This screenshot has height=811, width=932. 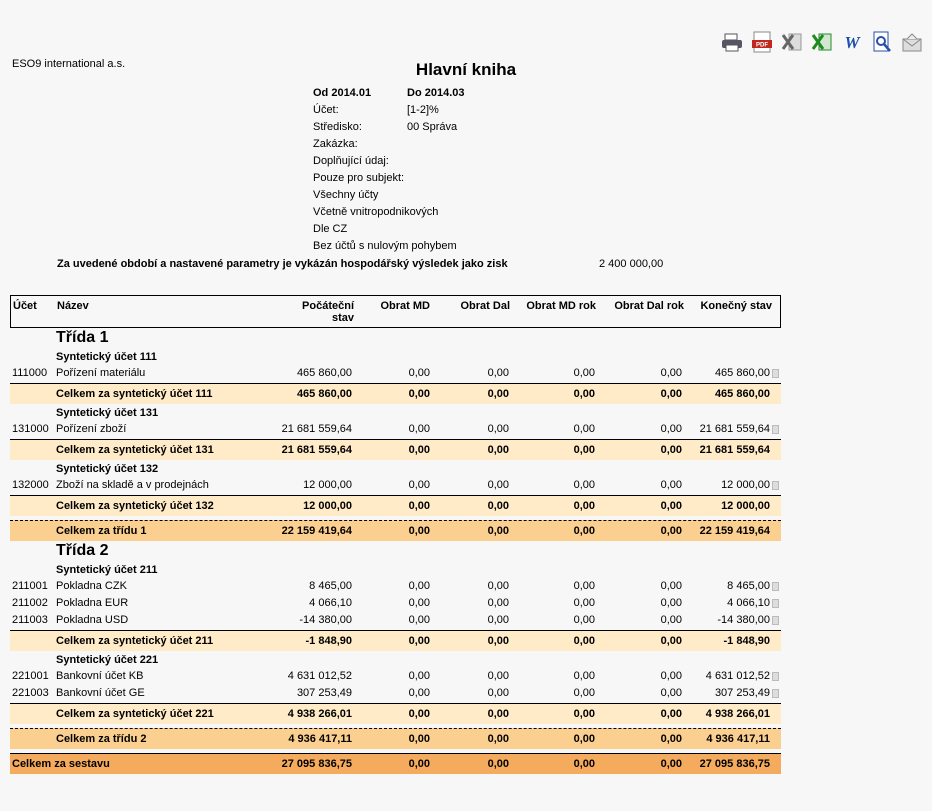 What do you see at coordinates (107, 660) in the screenshot?
I see `synthetic-label: Syntetický účet 221` at bounding box center [107, 660].